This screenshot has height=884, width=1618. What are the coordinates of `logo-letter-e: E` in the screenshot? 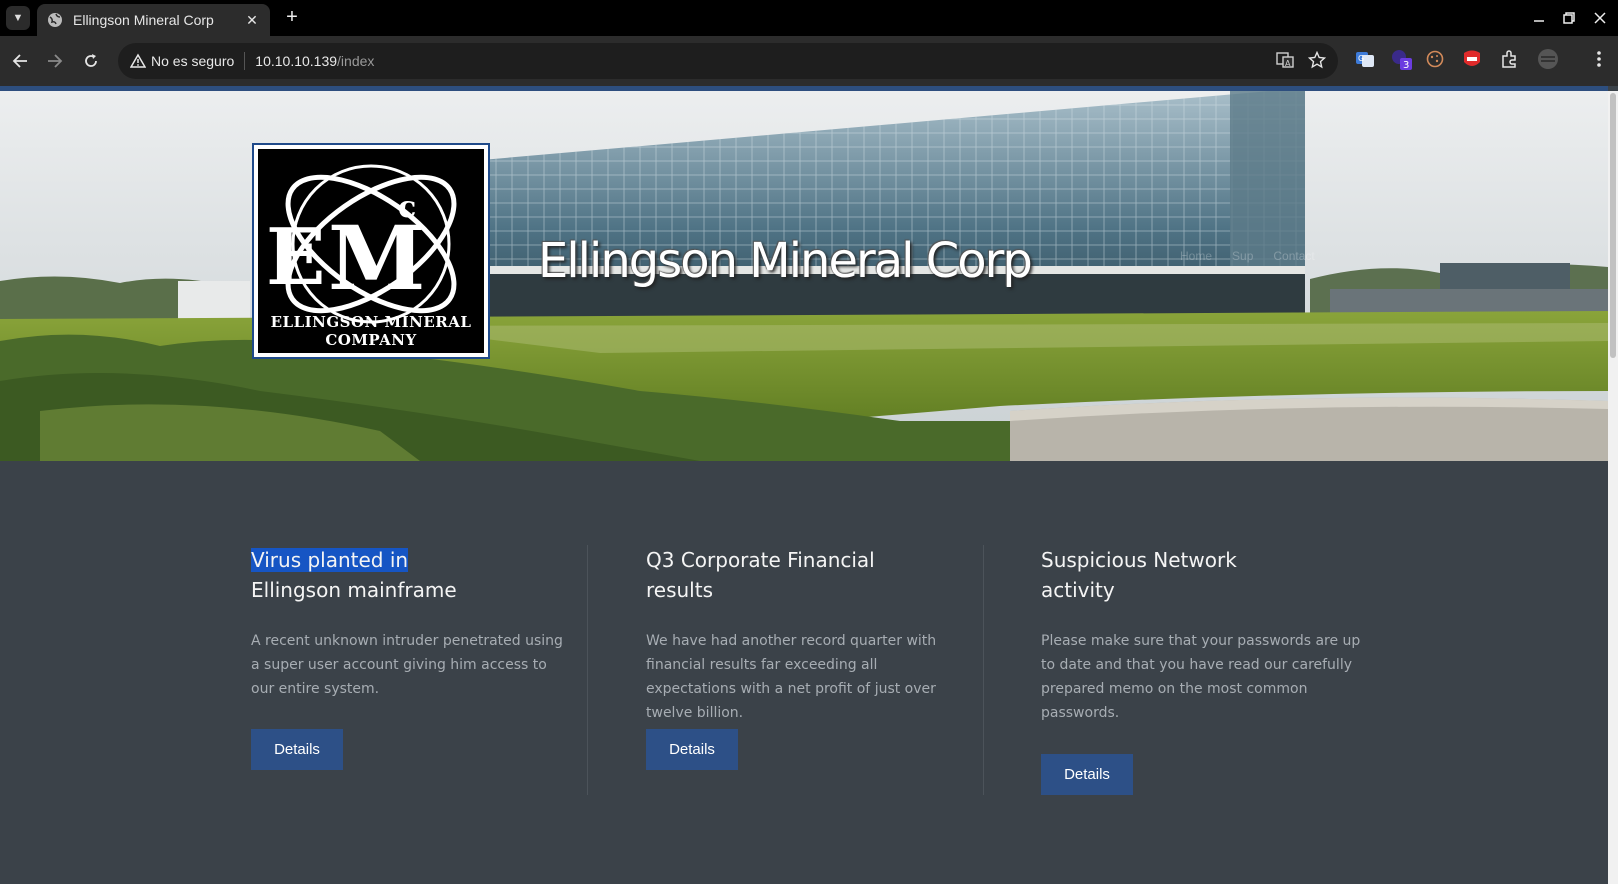 It's located at (295, 257).